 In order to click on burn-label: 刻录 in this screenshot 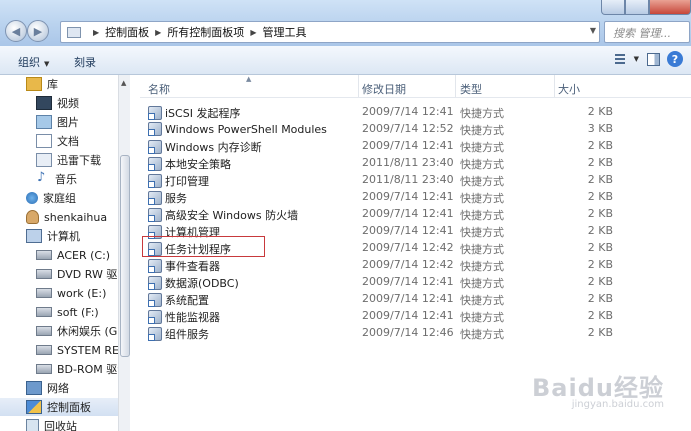, I will do `click(85, 62)`.